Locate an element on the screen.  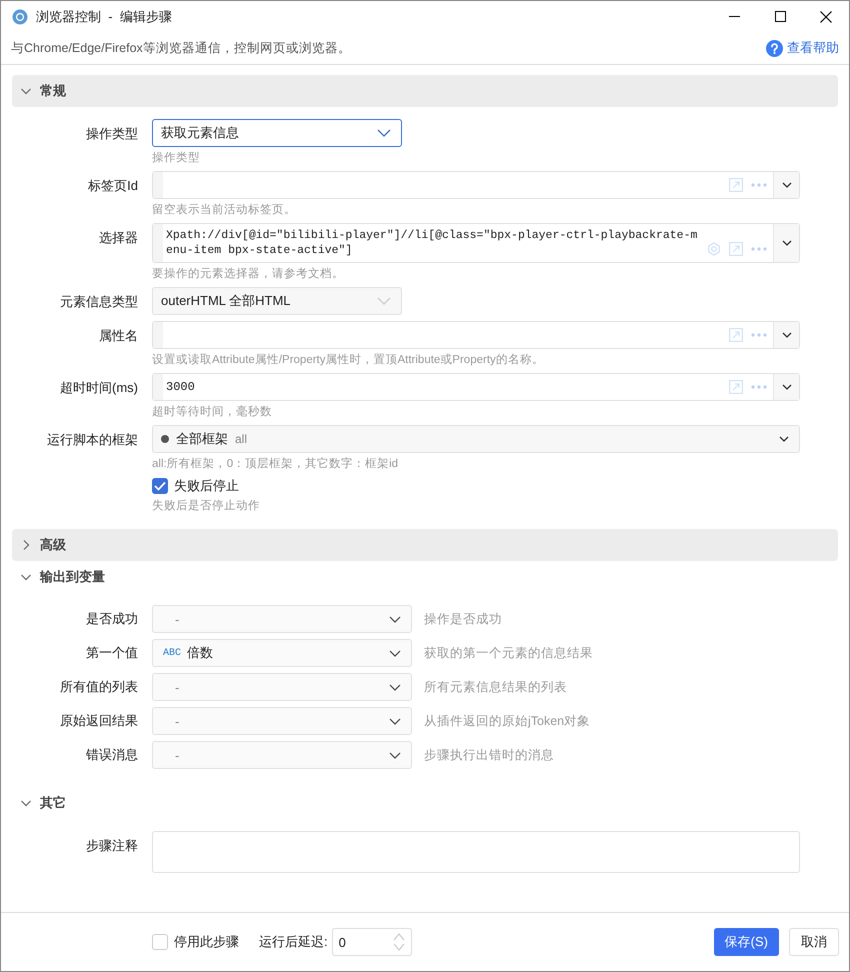
number-field: 0 is located at coordinates (372, 942).